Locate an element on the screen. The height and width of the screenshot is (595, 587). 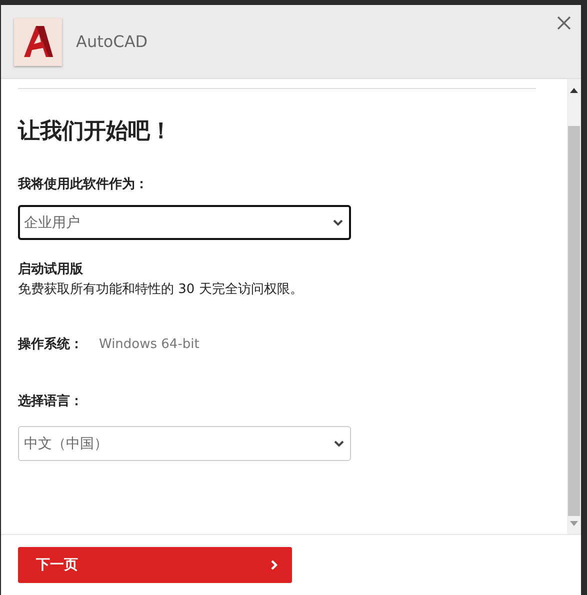
usage-label: 我将使用此软件作为： is located at coordinates (83, 184).